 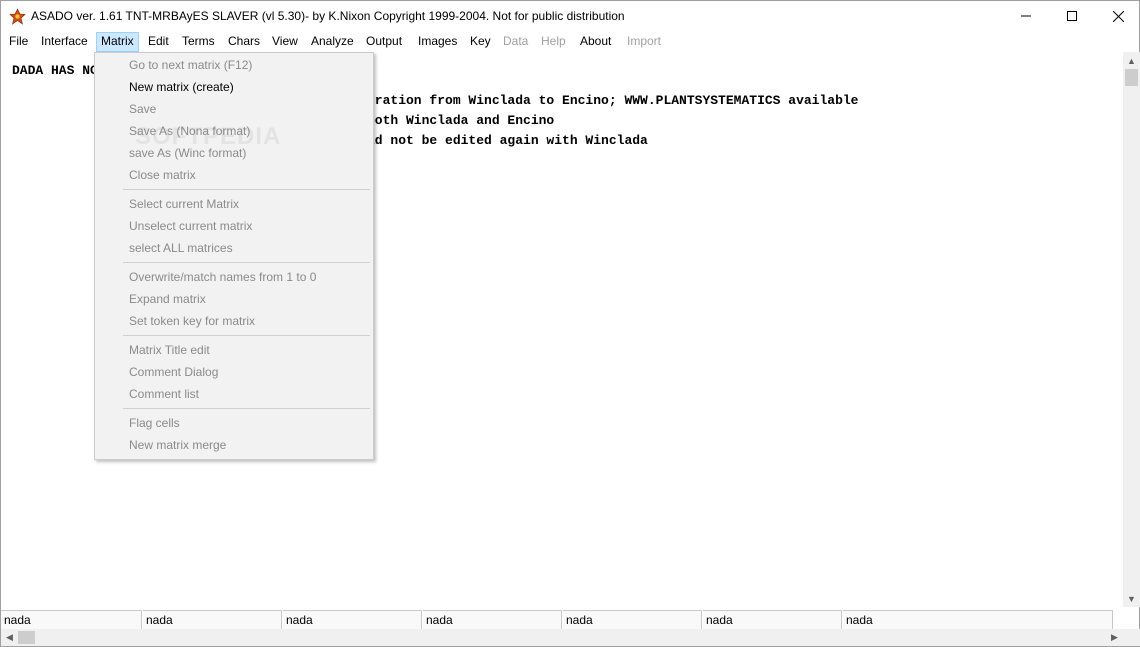 What do you see at coordinates (562, 637) in the screenshot?
I see `horizontal-scrollbar: ◀ ▶` at bounding box center [562, 637].